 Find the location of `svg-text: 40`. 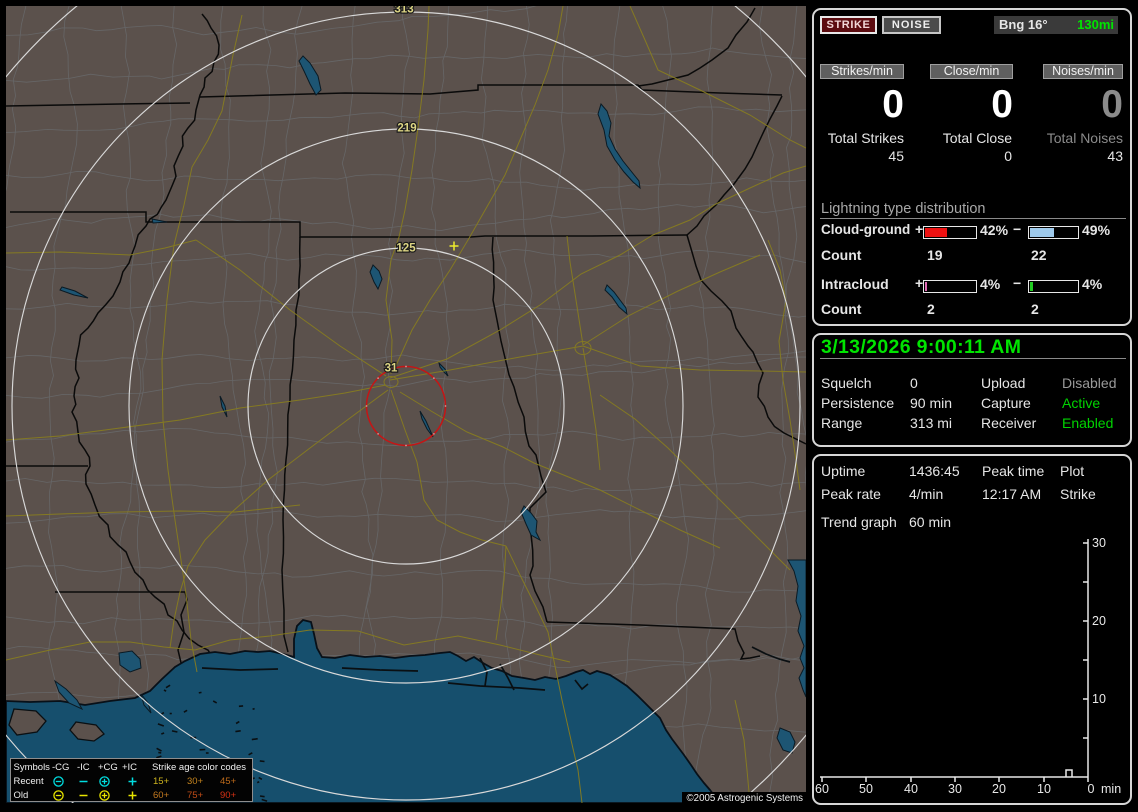

svg-text: 40 is located at coordinates (911, 789).